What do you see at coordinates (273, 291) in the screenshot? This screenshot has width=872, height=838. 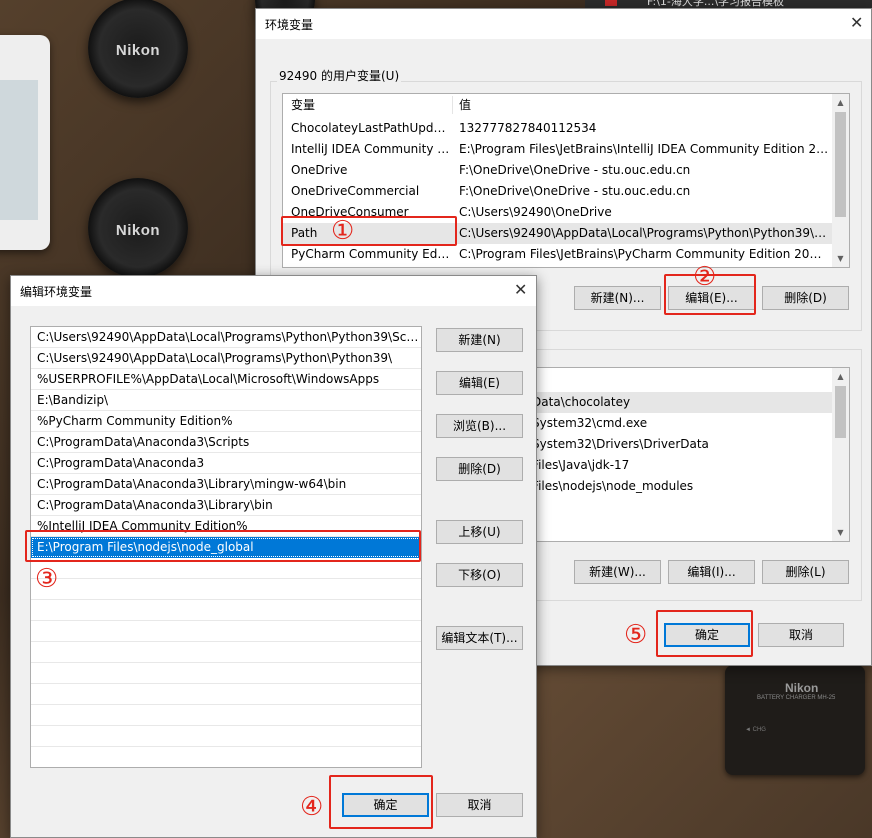 I see `edit-titlebar: 编辑环境变量 ✕` at bounding box center [273, 291].